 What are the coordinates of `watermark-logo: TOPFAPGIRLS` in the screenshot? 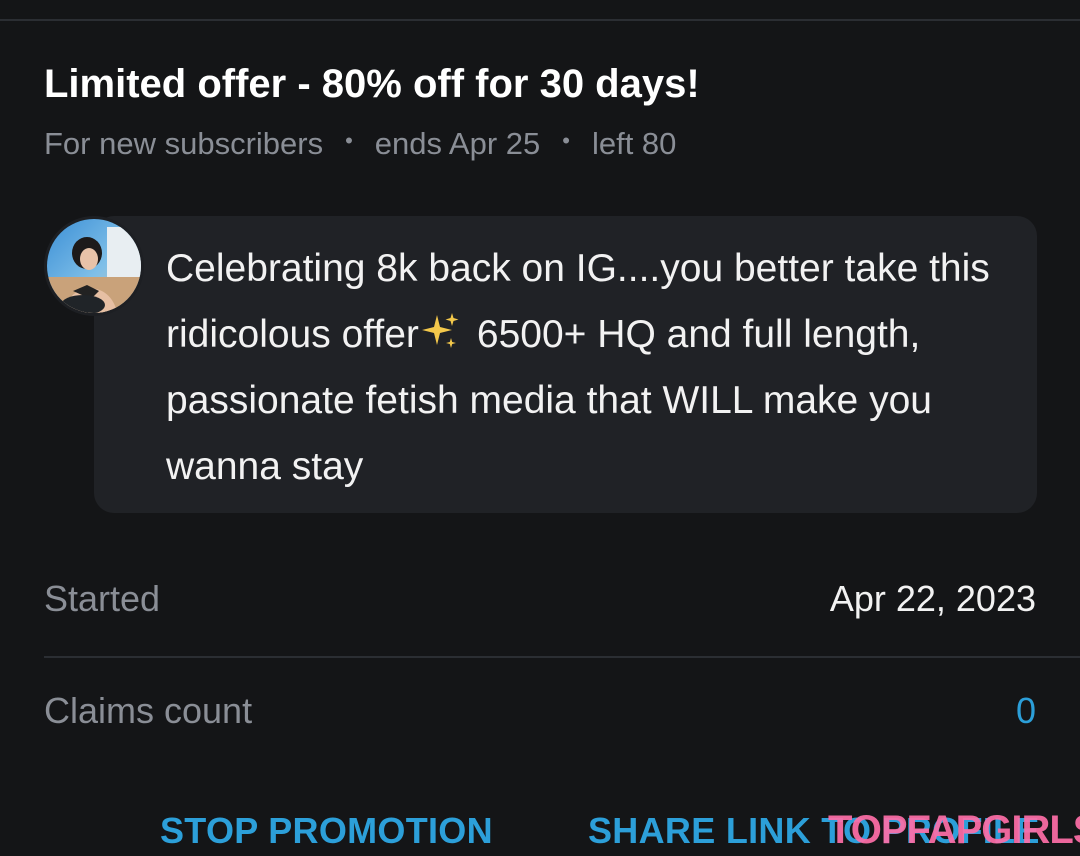 It's located at (954, 830).